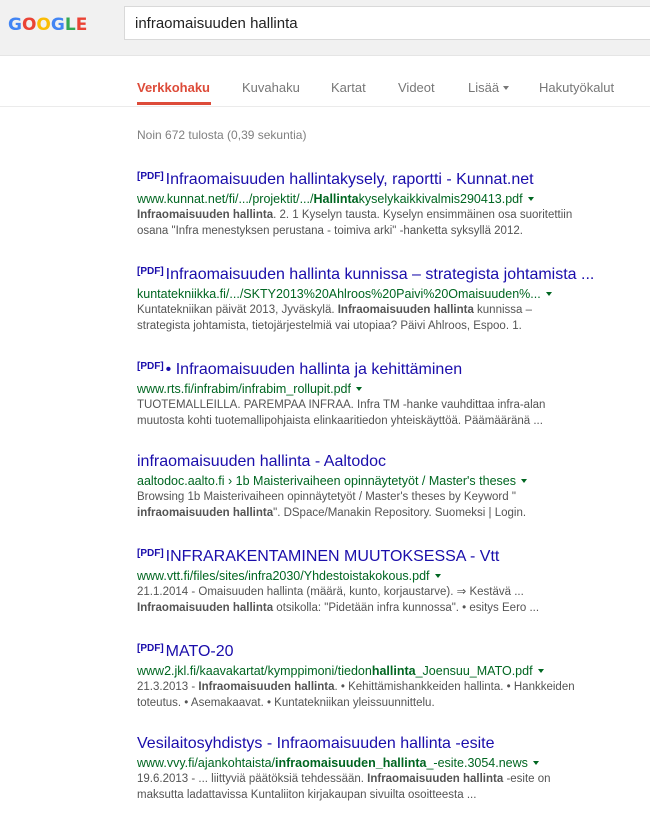  What do you see at coordinates (440, 199) in the screenshot?
I see `url-text: kyselykaikkivalmis290413.pdf` at bounding box center [440, 199].